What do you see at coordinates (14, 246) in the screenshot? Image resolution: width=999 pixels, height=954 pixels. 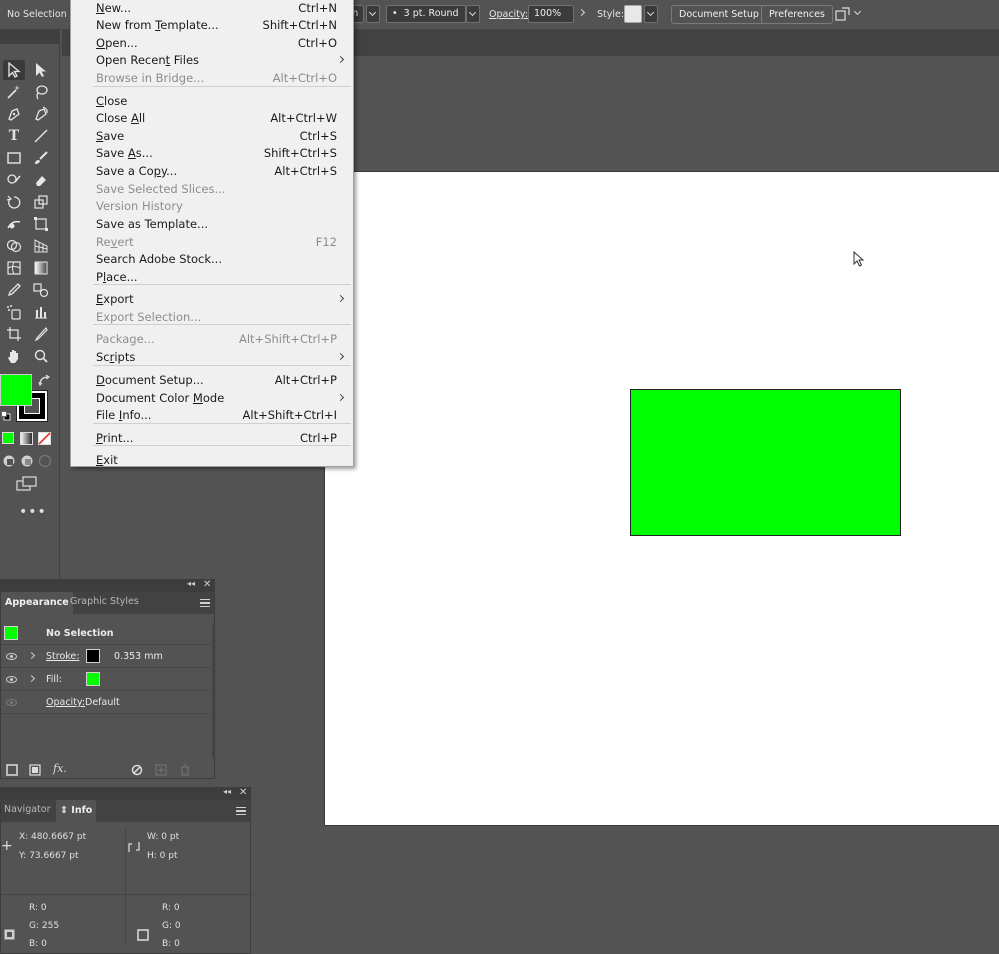 I see `shape-builder-tool-icon` at bounding box center [14, 246].